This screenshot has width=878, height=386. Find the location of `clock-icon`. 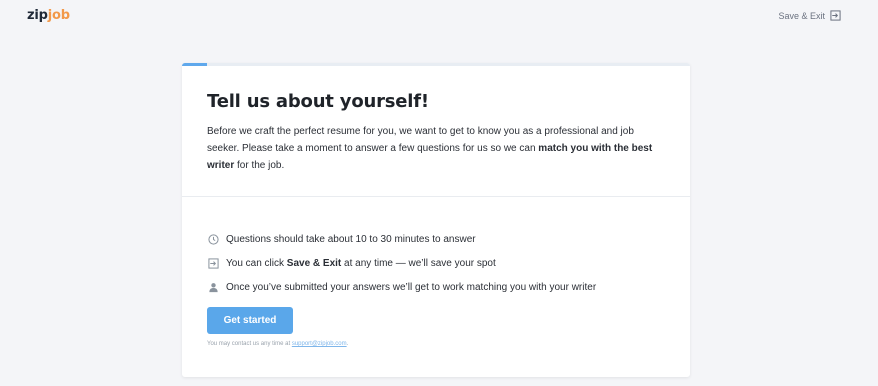

clock-icon is located at coordinates (213, 239).